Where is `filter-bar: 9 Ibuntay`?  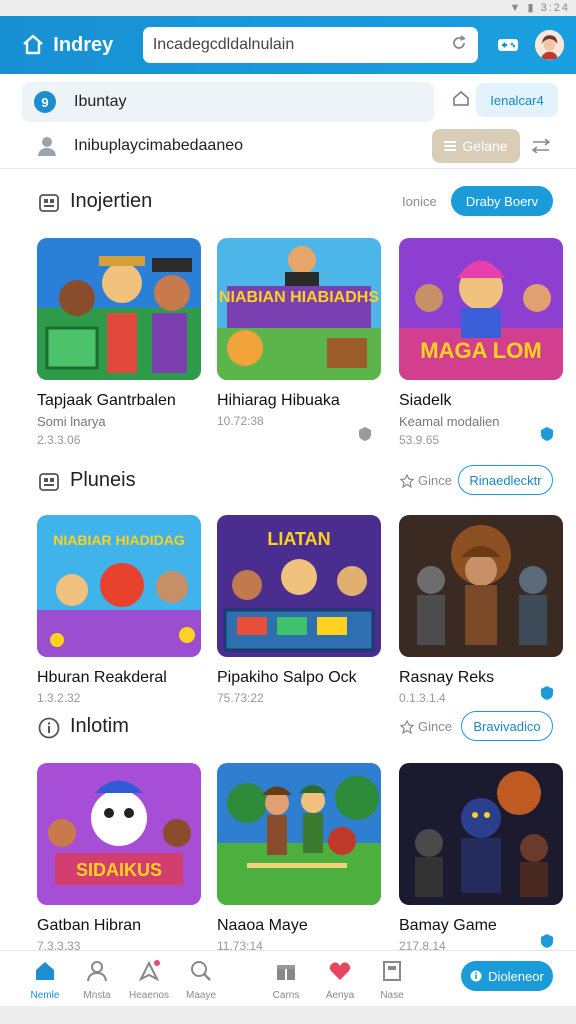 filter-bar: 9 Ibuntay is located at coordinates (228, 102).